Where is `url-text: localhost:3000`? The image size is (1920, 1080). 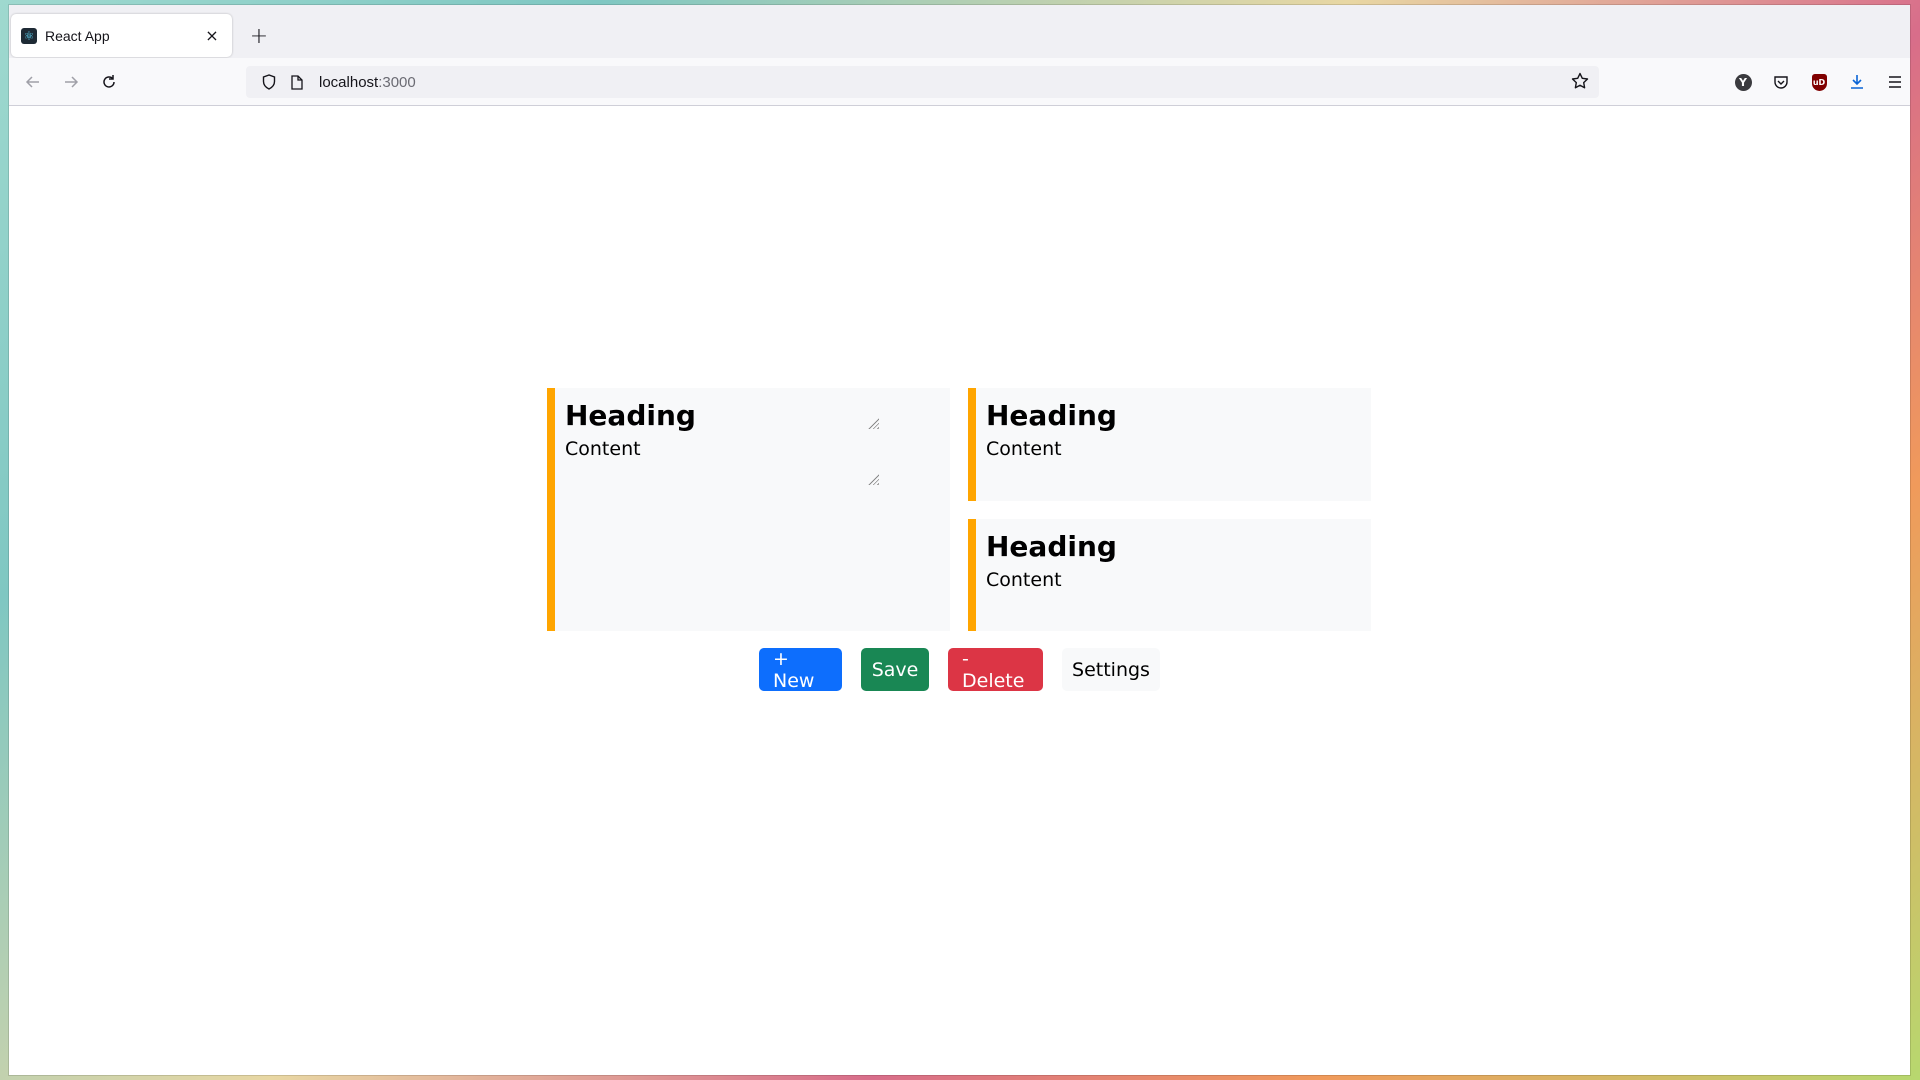
url-text: localhost:3000 is located at coordinates (367, 82).